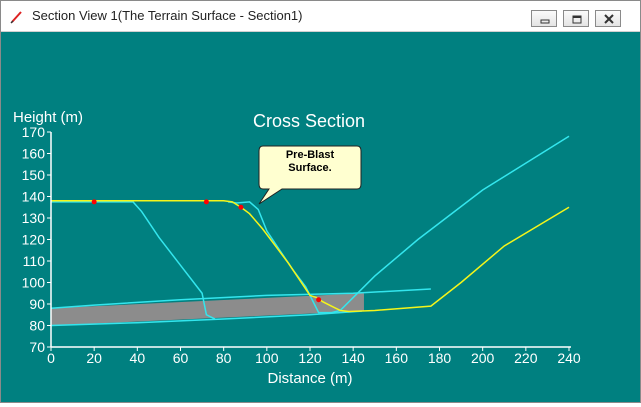 The image size is (641, 407). What do you see at coordinates (34, 175) in the screenshot?
I see `y-tick-label-150: 150` at bounding box center [34, 175].